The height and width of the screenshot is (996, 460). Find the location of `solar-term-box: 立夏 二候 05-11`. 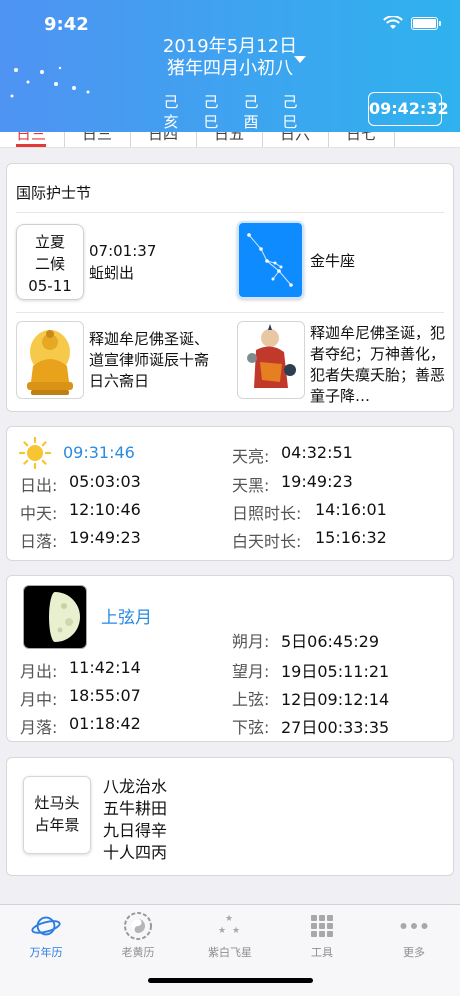

solar-term-box: 立夏 二候 05-11 is located at coordinates (50, 262).